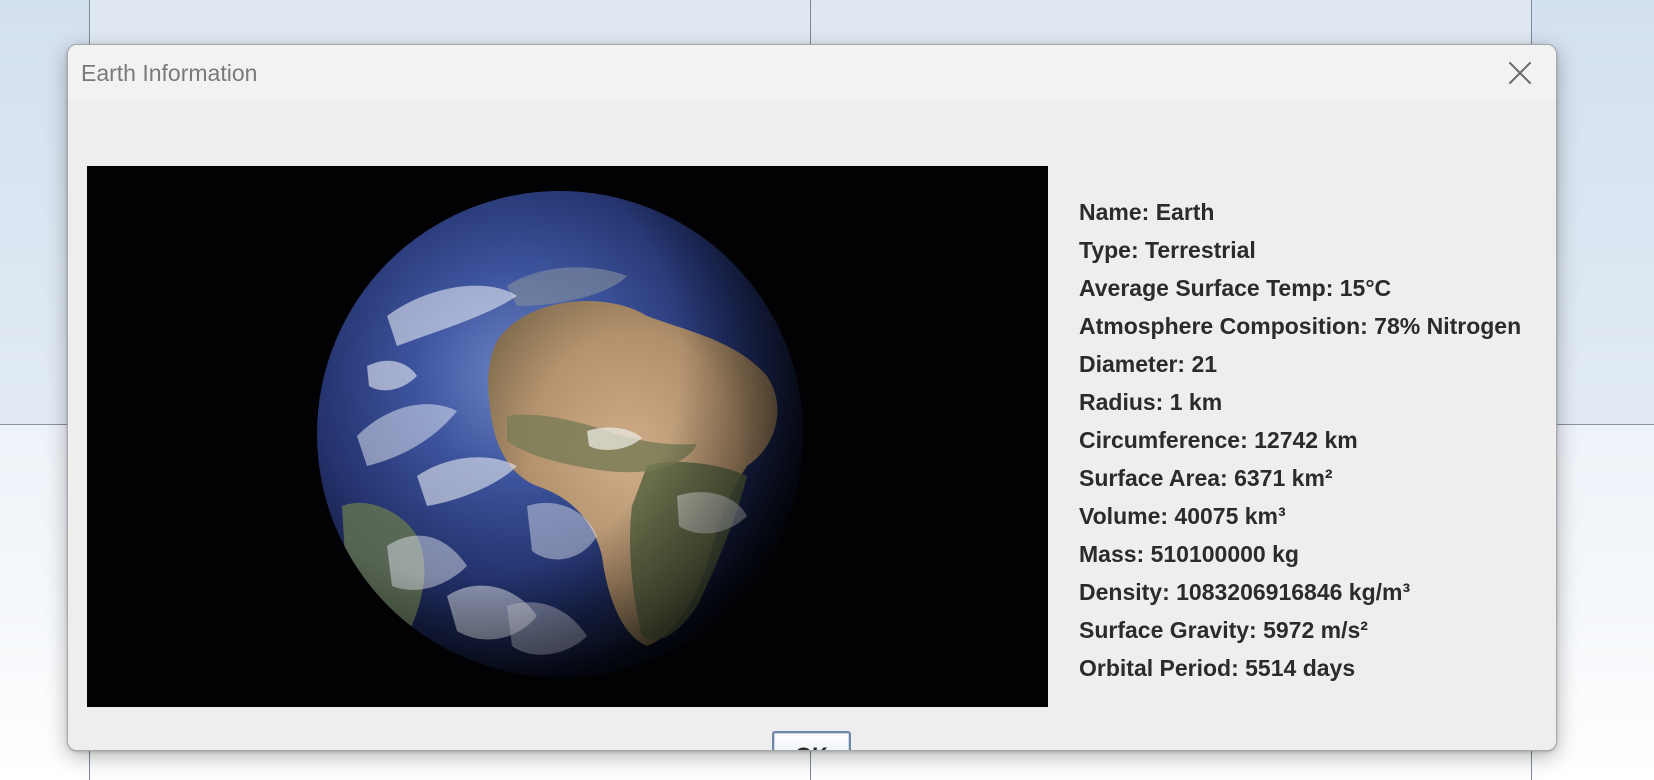 The image size is (1654, 780). I want to click on info-average-surface-temp: Average Surface Temp: 15°C, so click(1235, 288).